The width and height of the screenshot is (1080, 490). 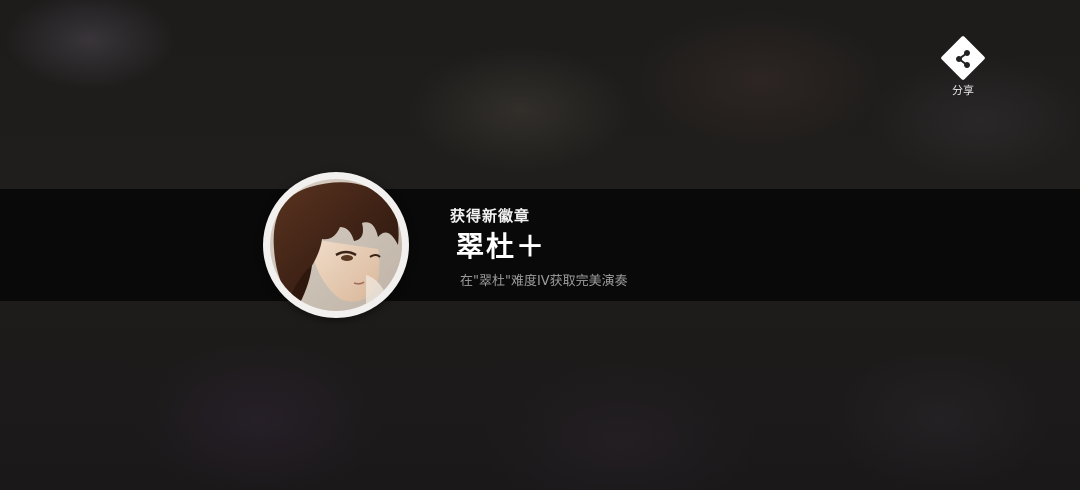 What do you see at coordinates (963, 90) in the screenshot?
I see `share-label: 分享` at bounding box center [963, 90].